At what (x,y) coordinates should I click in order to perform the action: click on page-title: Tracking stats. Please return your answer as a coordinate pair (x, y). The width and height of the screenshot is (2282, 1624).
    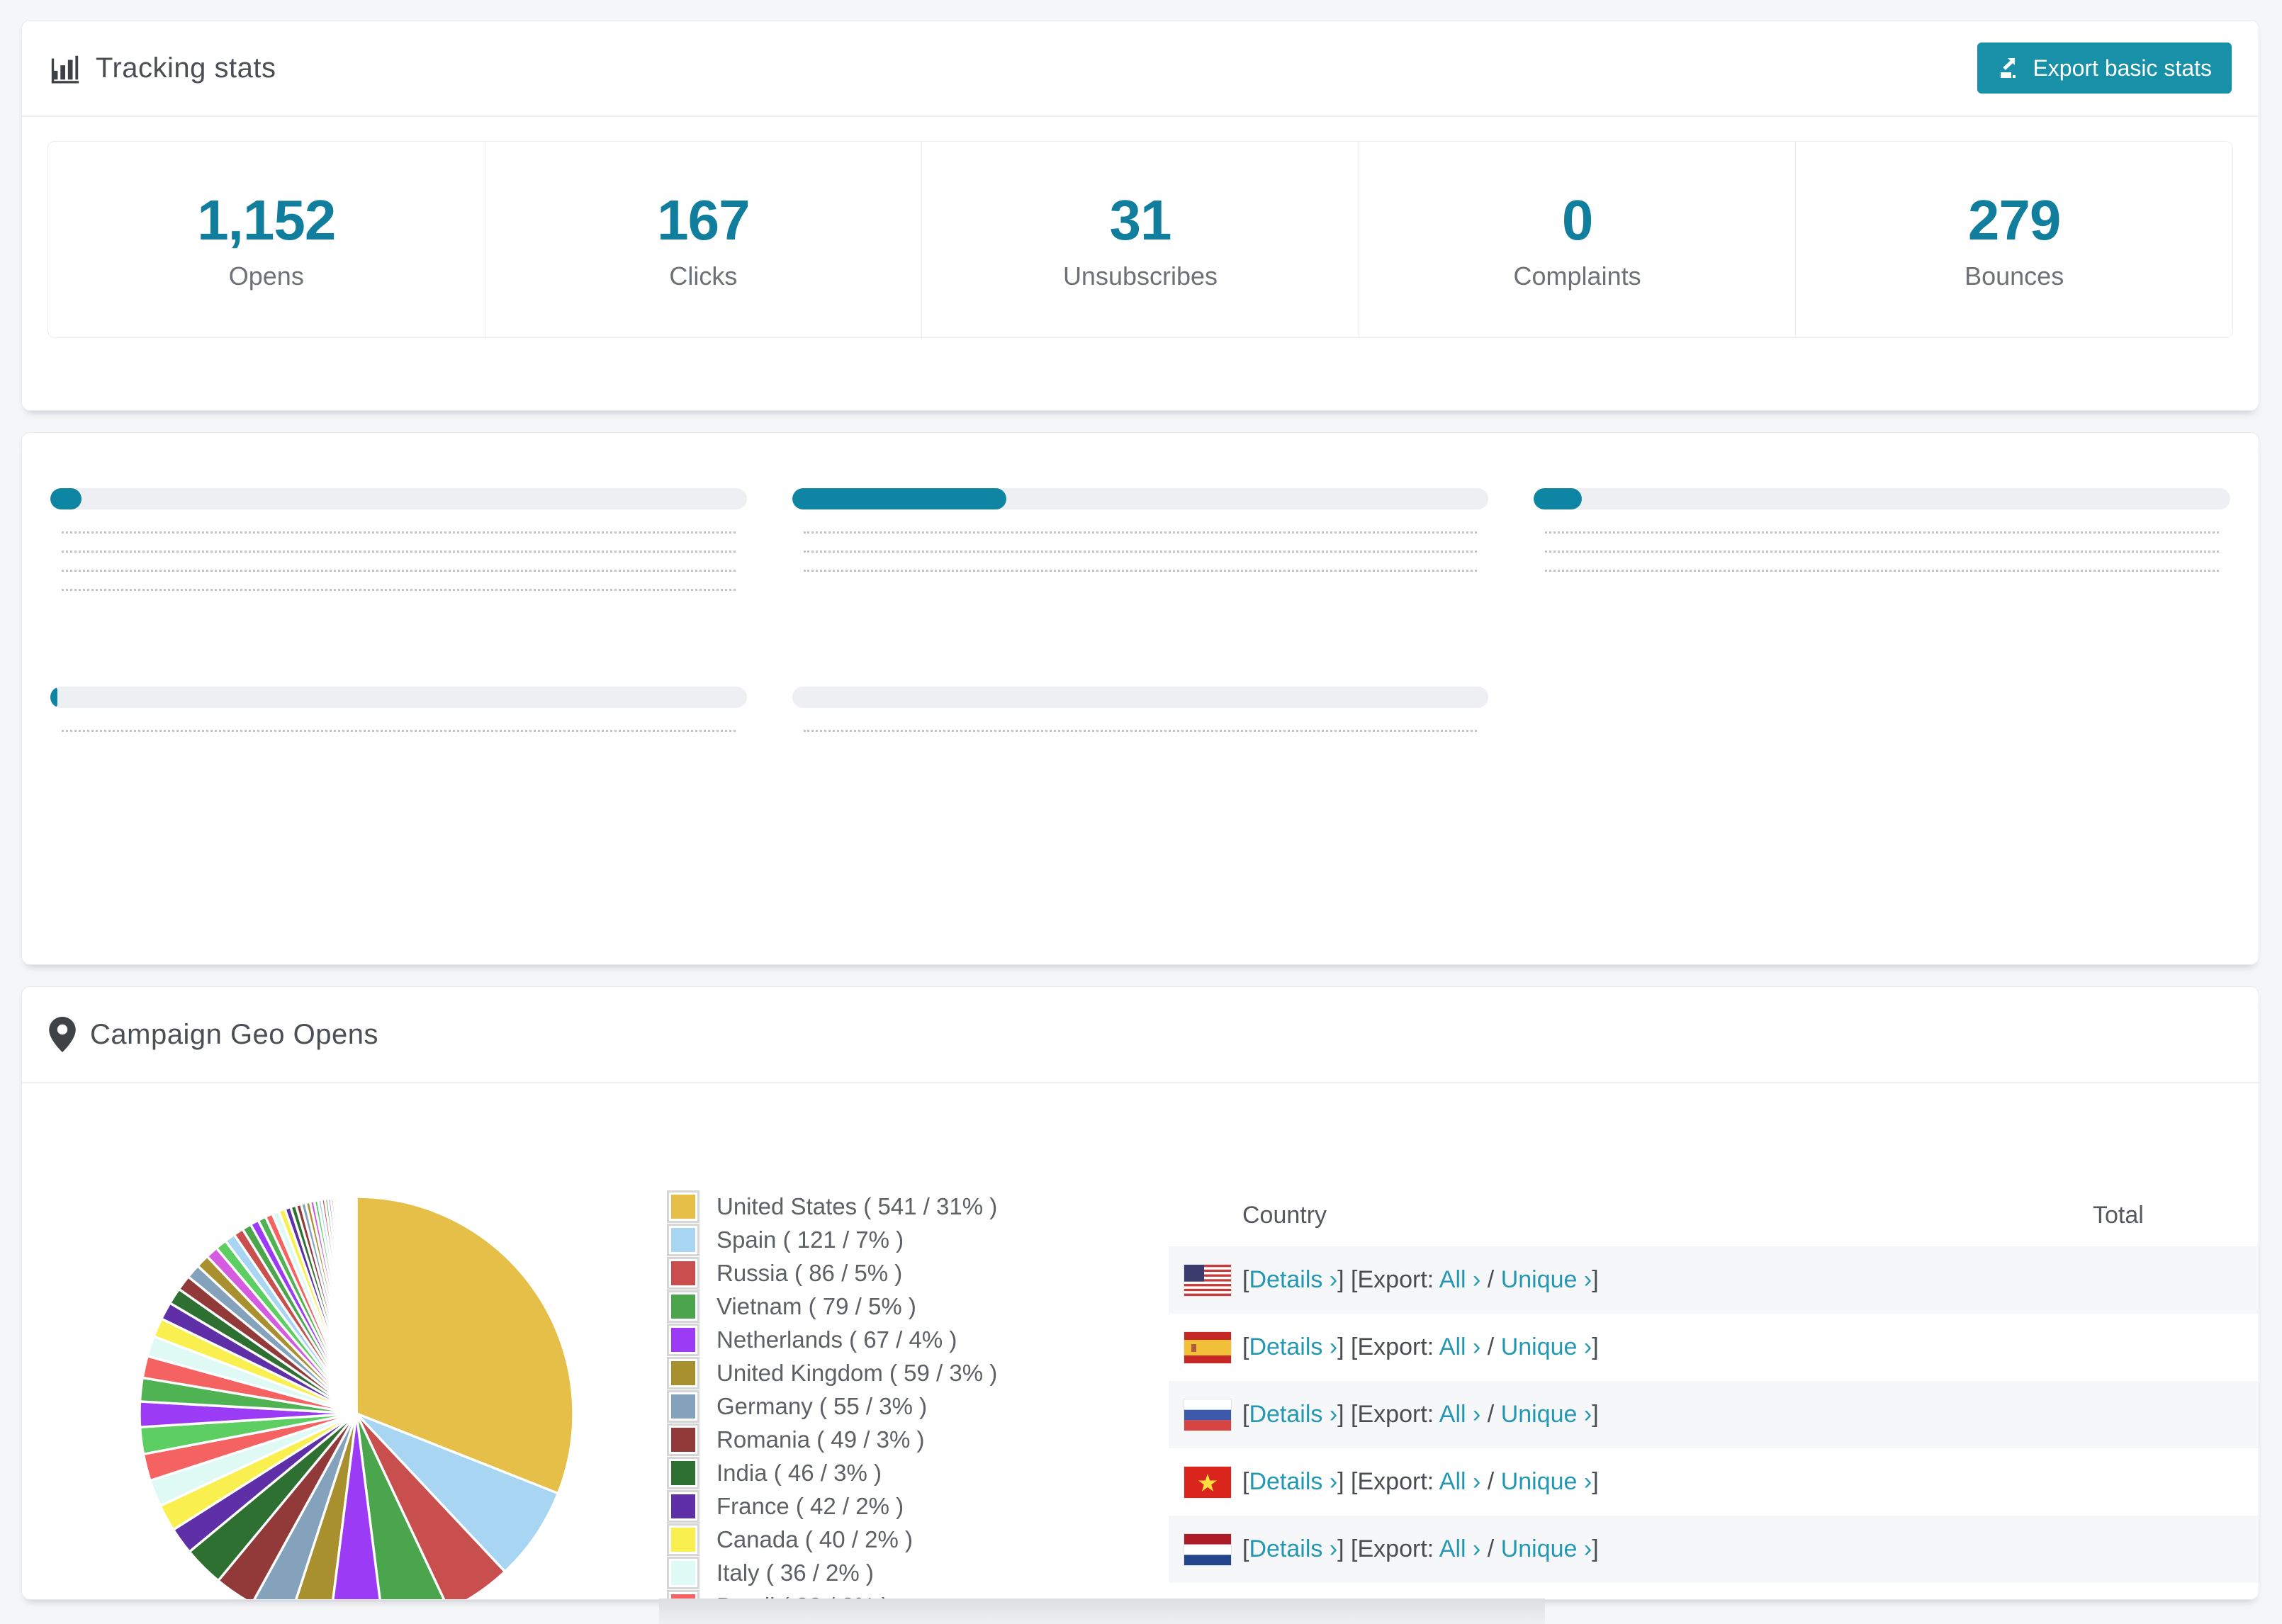
    Looking at the image, I should click on (186, 68).